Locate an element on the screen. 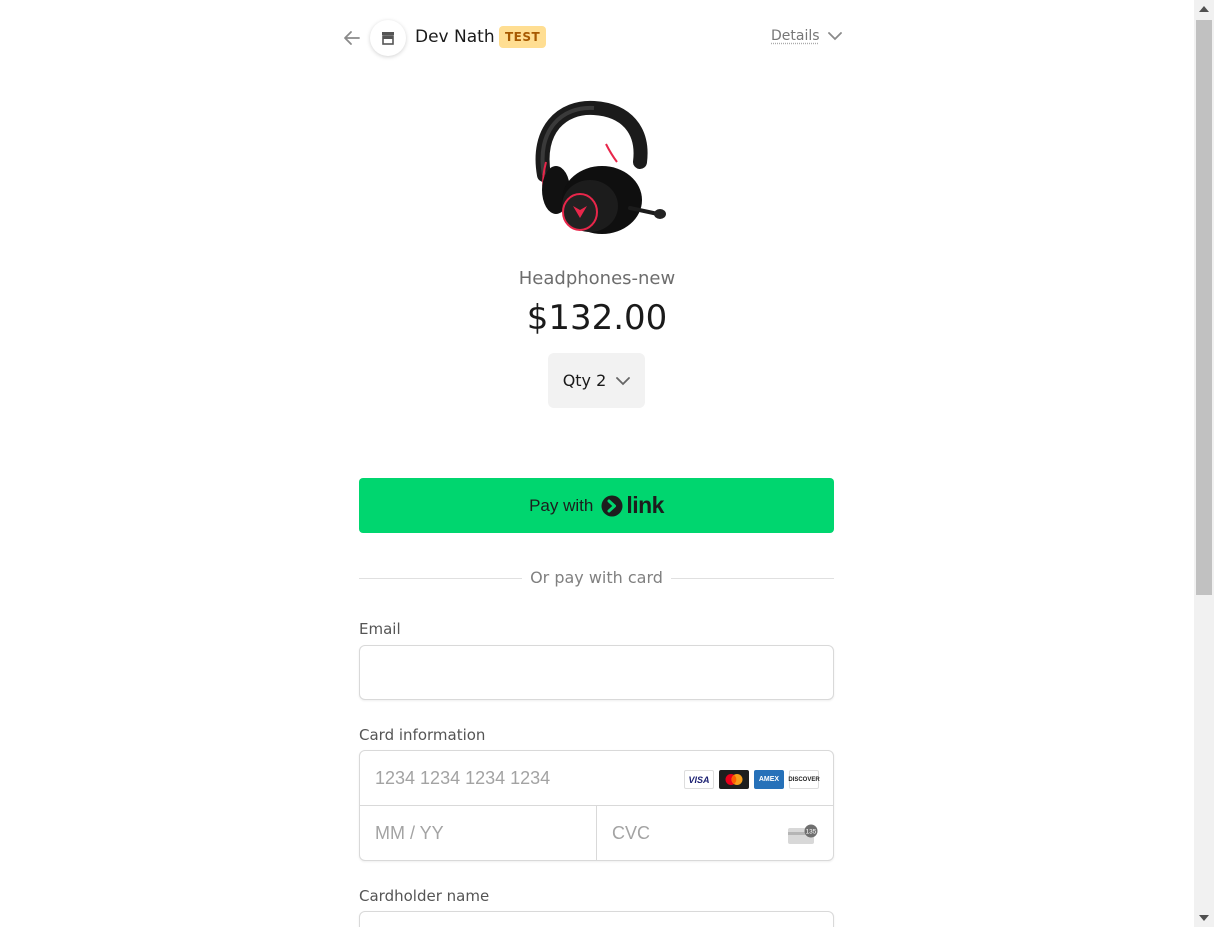 This screenshot has height=927, width=1214. email-label: Email is located at coordinates (380, 629).